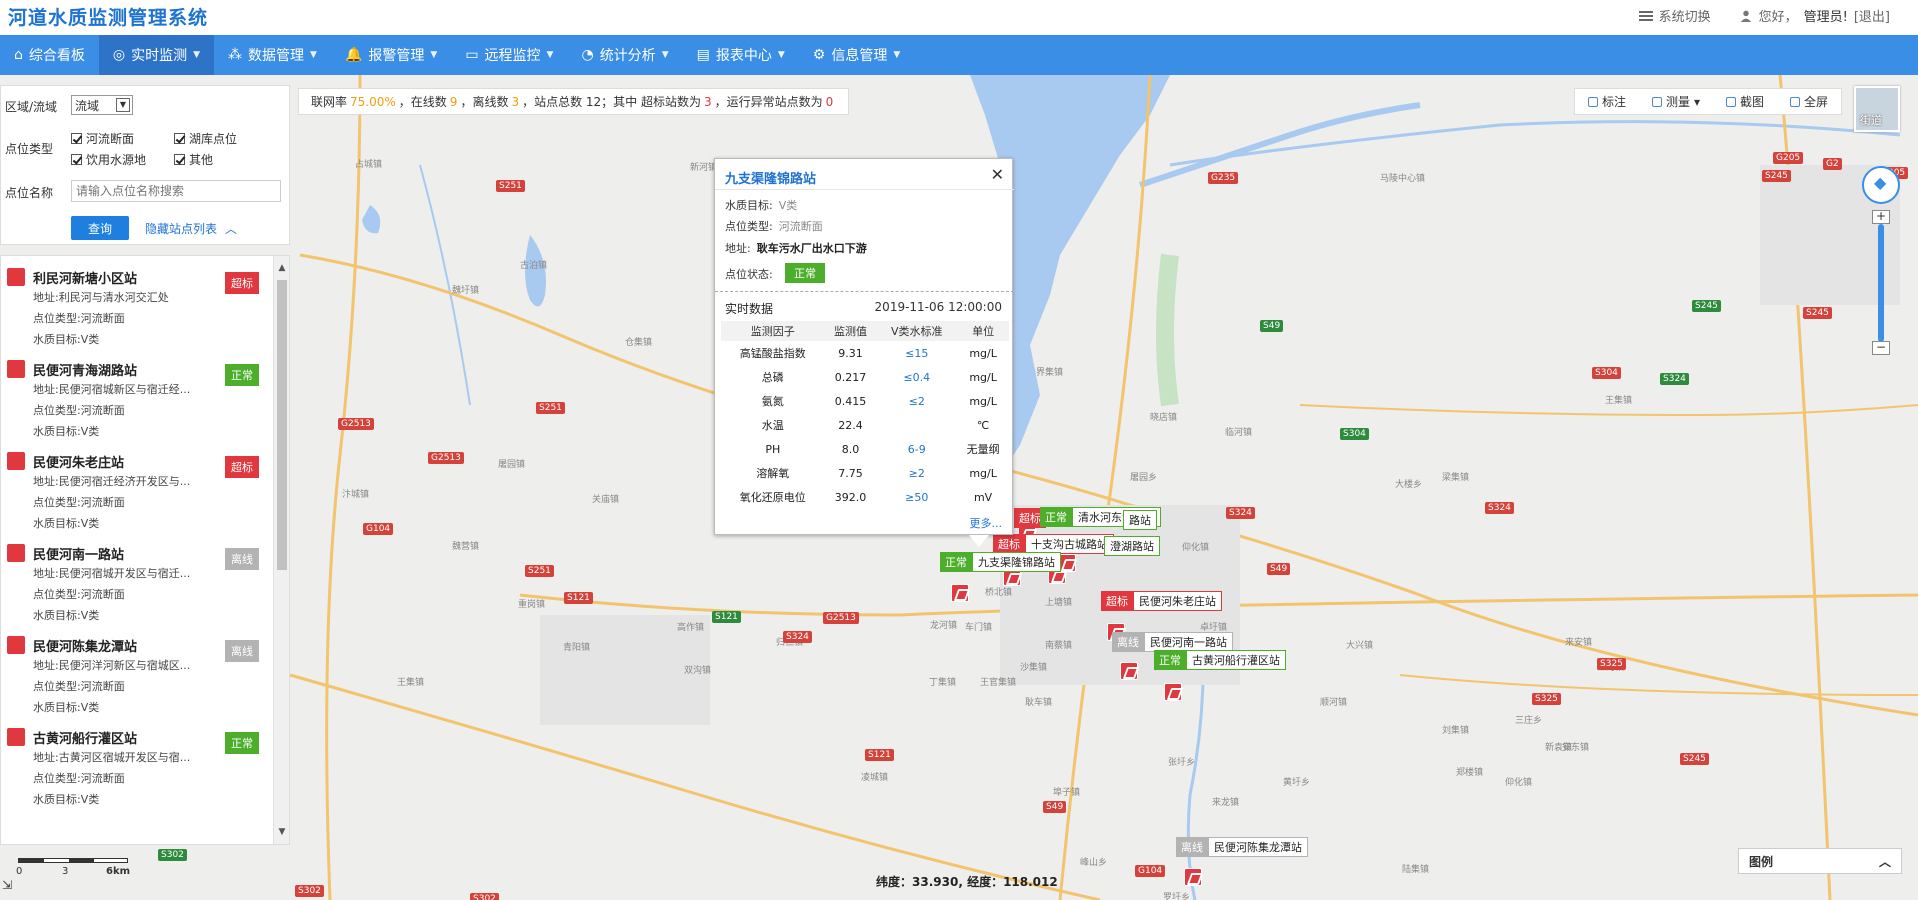 The image size is (1918, 900). Describe the element at coordinates (1881, 185) in the screenshot. I see `pan-control` at that location.